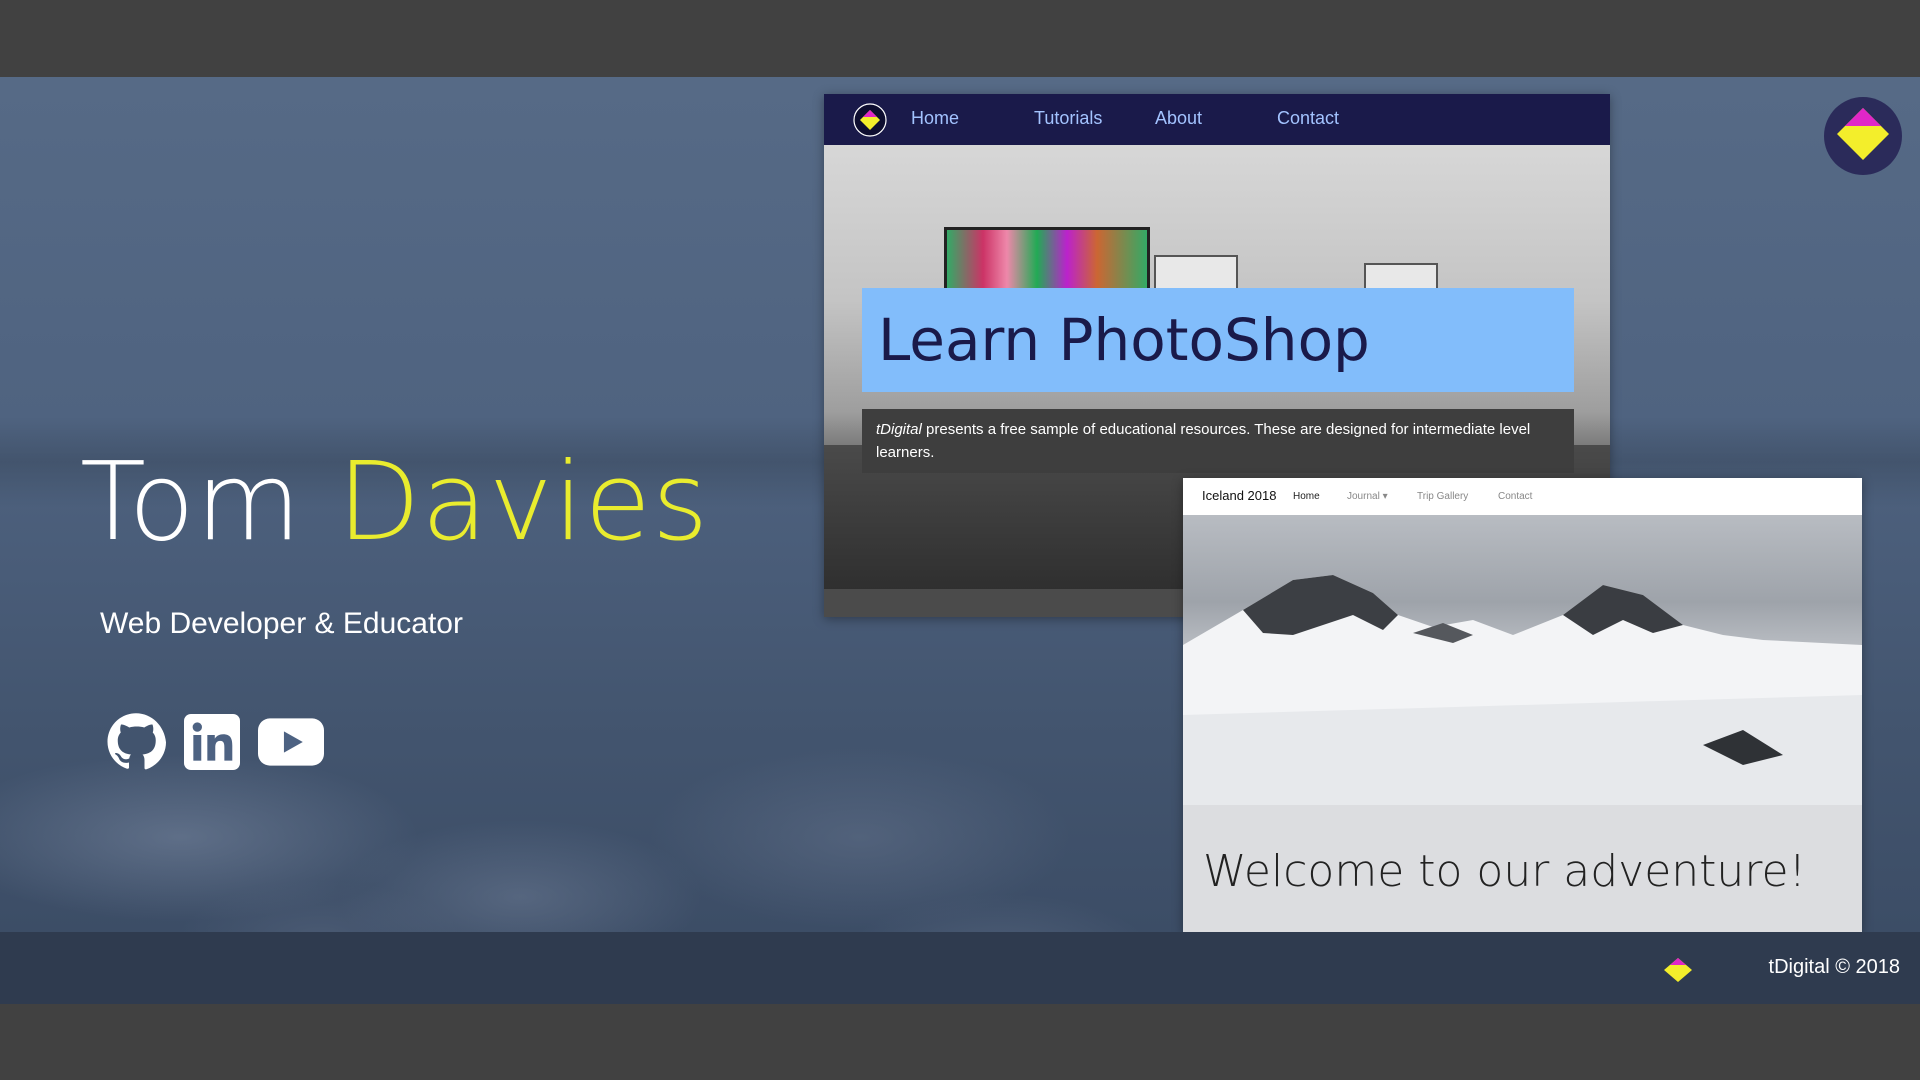  Describe the element at coordinates (960, 968) in the screenshot. I see `page-footer: tDigital © 2018` at that location.